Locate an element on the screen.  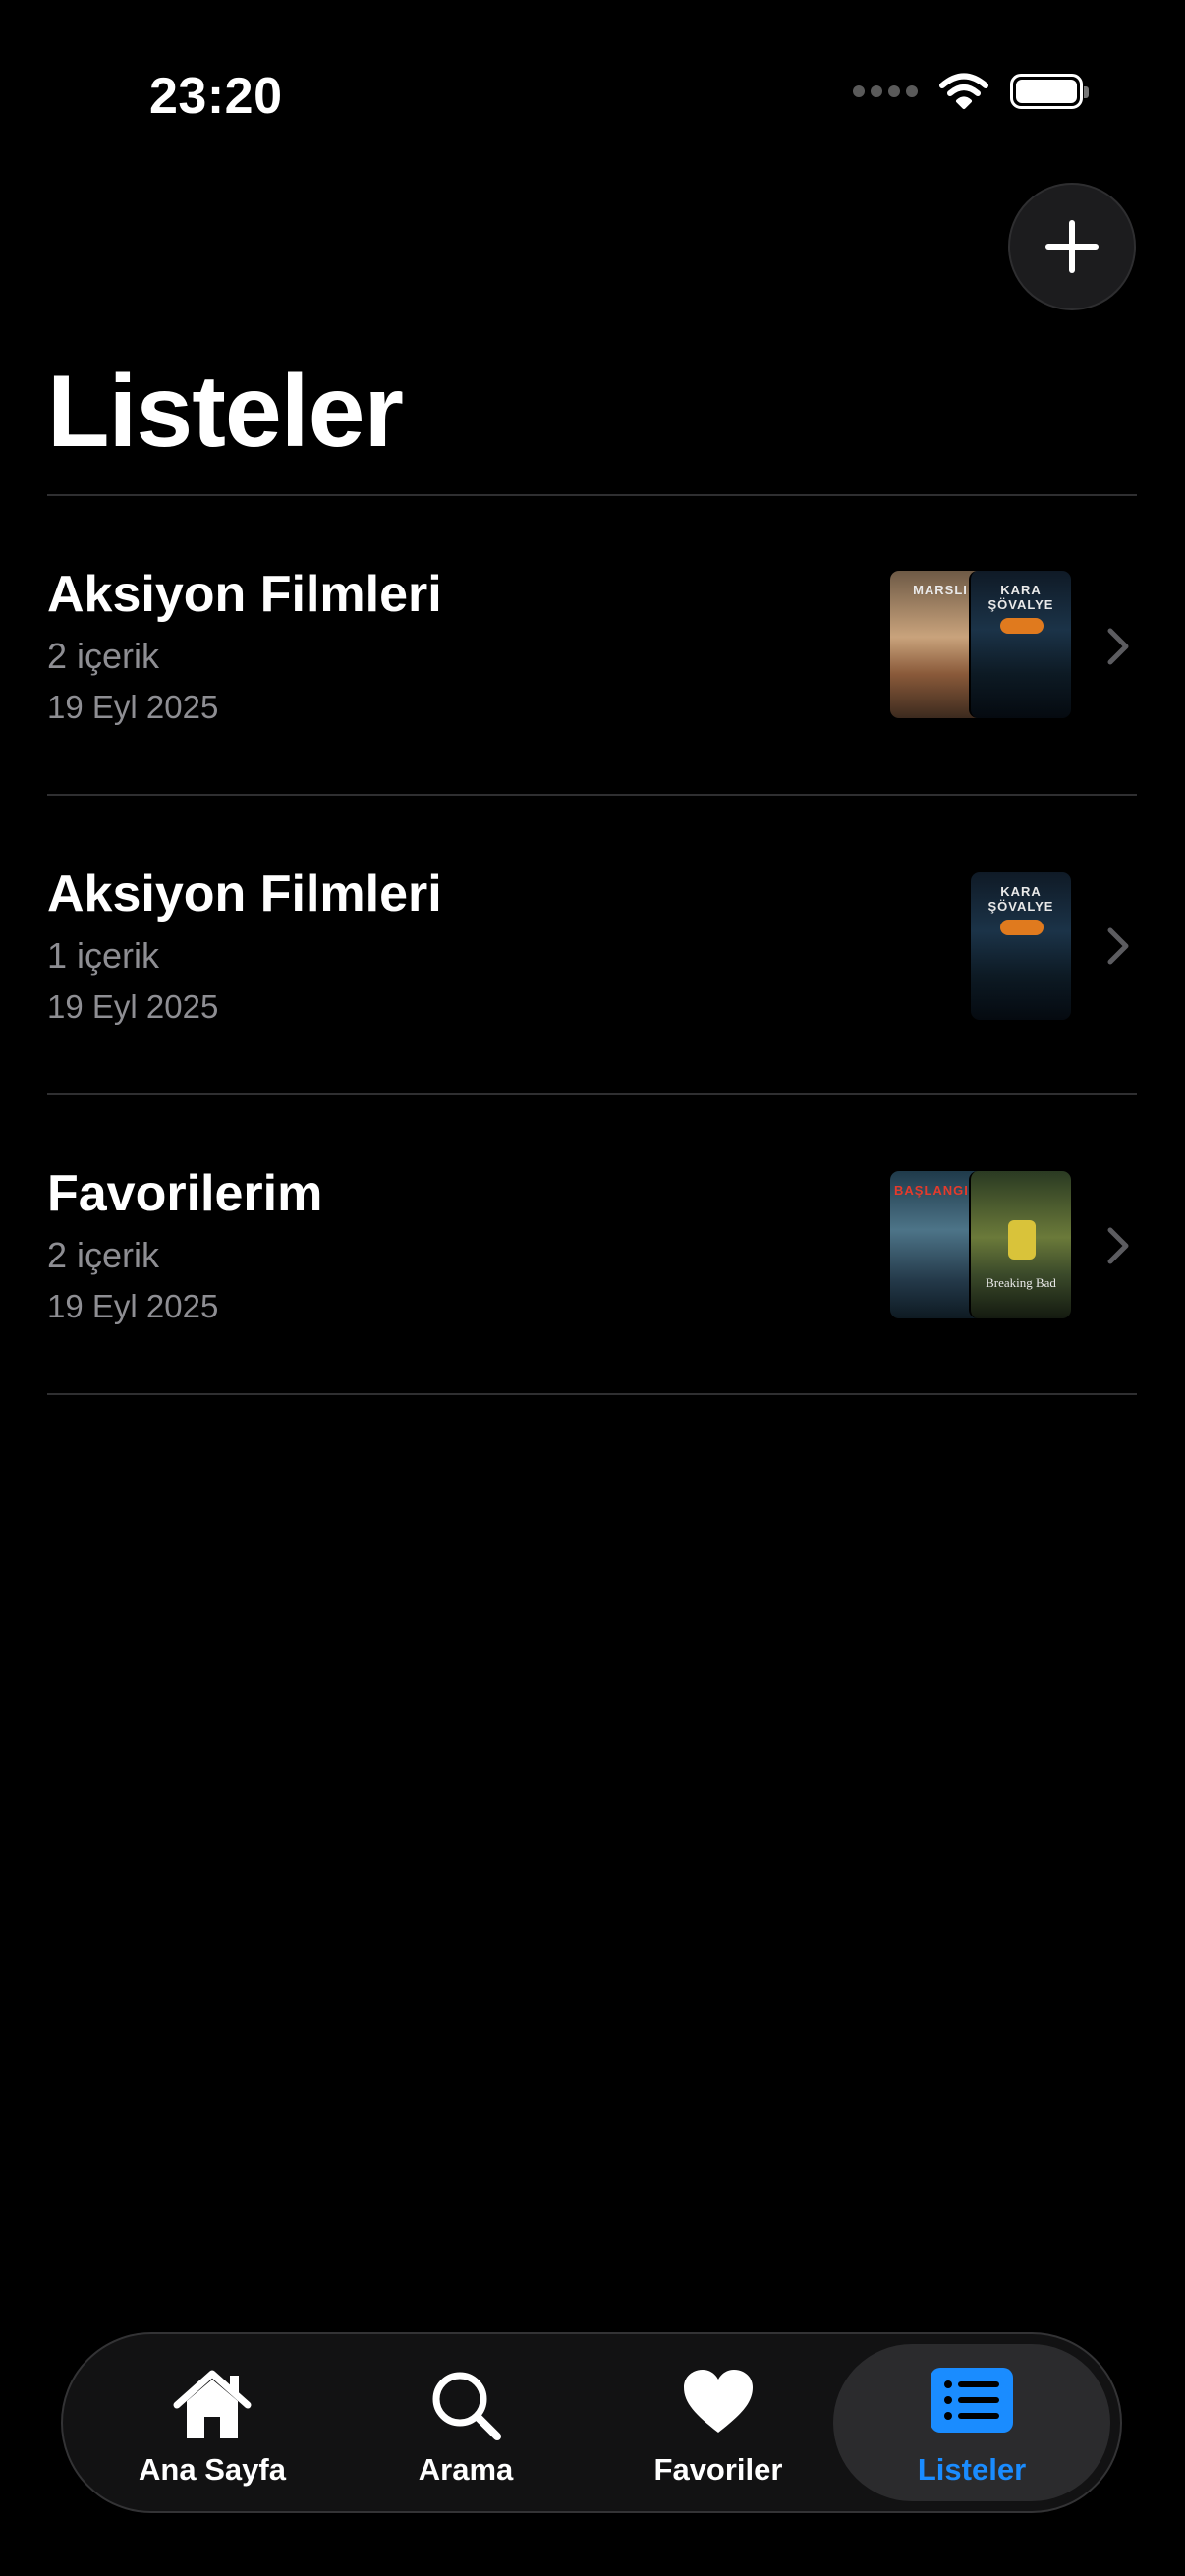
battery-icon is located at coordinates (1049, 91).